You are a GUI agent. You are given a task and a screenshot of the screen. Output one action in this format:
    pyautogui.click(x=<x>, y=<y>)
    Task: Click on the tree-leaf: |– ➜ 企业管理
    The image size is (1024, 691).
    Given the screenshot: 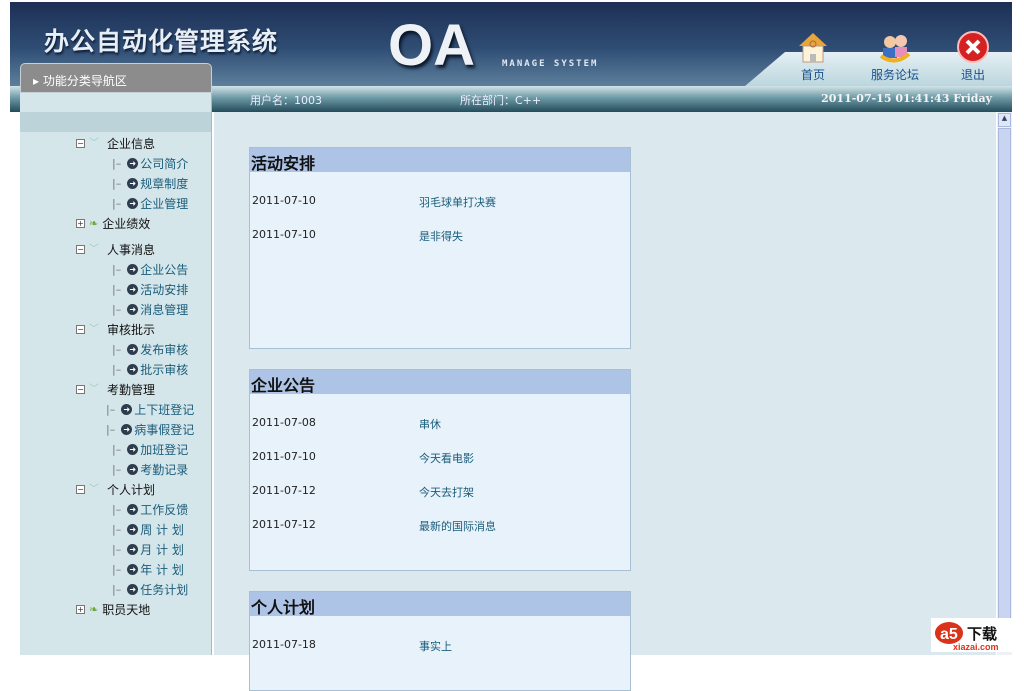 What is the action you would take?
    pyautogui.click(x=150, y=203)
    